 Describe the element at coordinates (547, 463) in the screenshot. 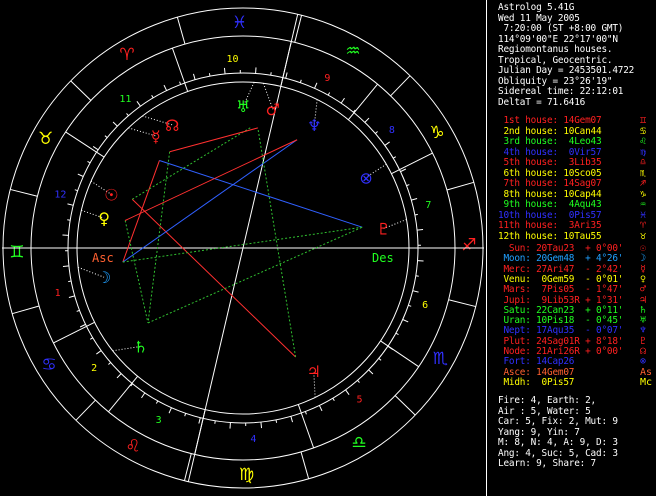

I see `stats-line: Learn: 9, Share: 7` at that location.